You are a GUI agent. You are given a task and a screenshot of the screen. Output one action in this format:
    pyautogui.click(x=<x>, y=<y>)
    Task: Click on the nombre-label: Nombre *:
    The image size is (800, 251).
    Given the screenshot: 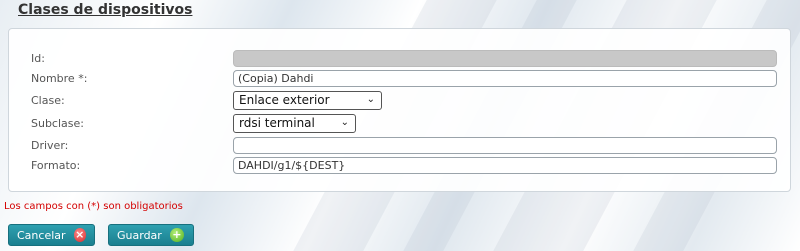 What is the action you would take?
    pyautogui.click(x=59, y=78)
    